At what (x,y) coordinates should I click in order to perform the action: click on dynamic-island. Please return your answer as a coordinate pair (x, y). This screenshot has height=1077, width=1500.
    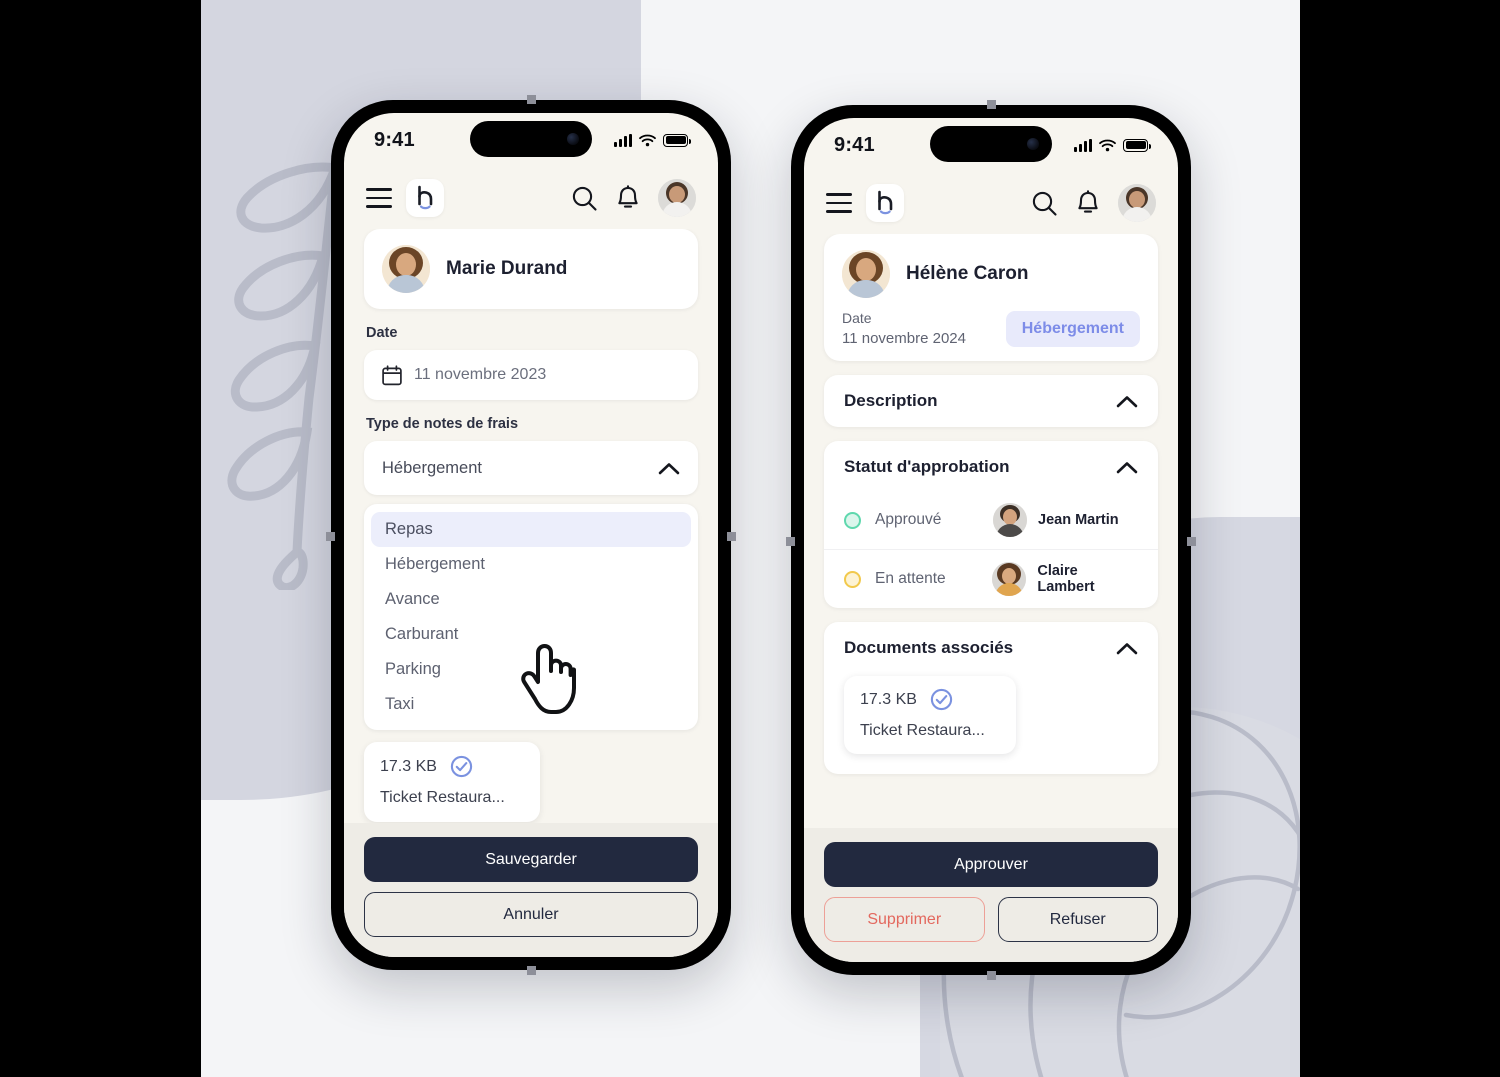
    Looking at the image, I should click on (531, 139).